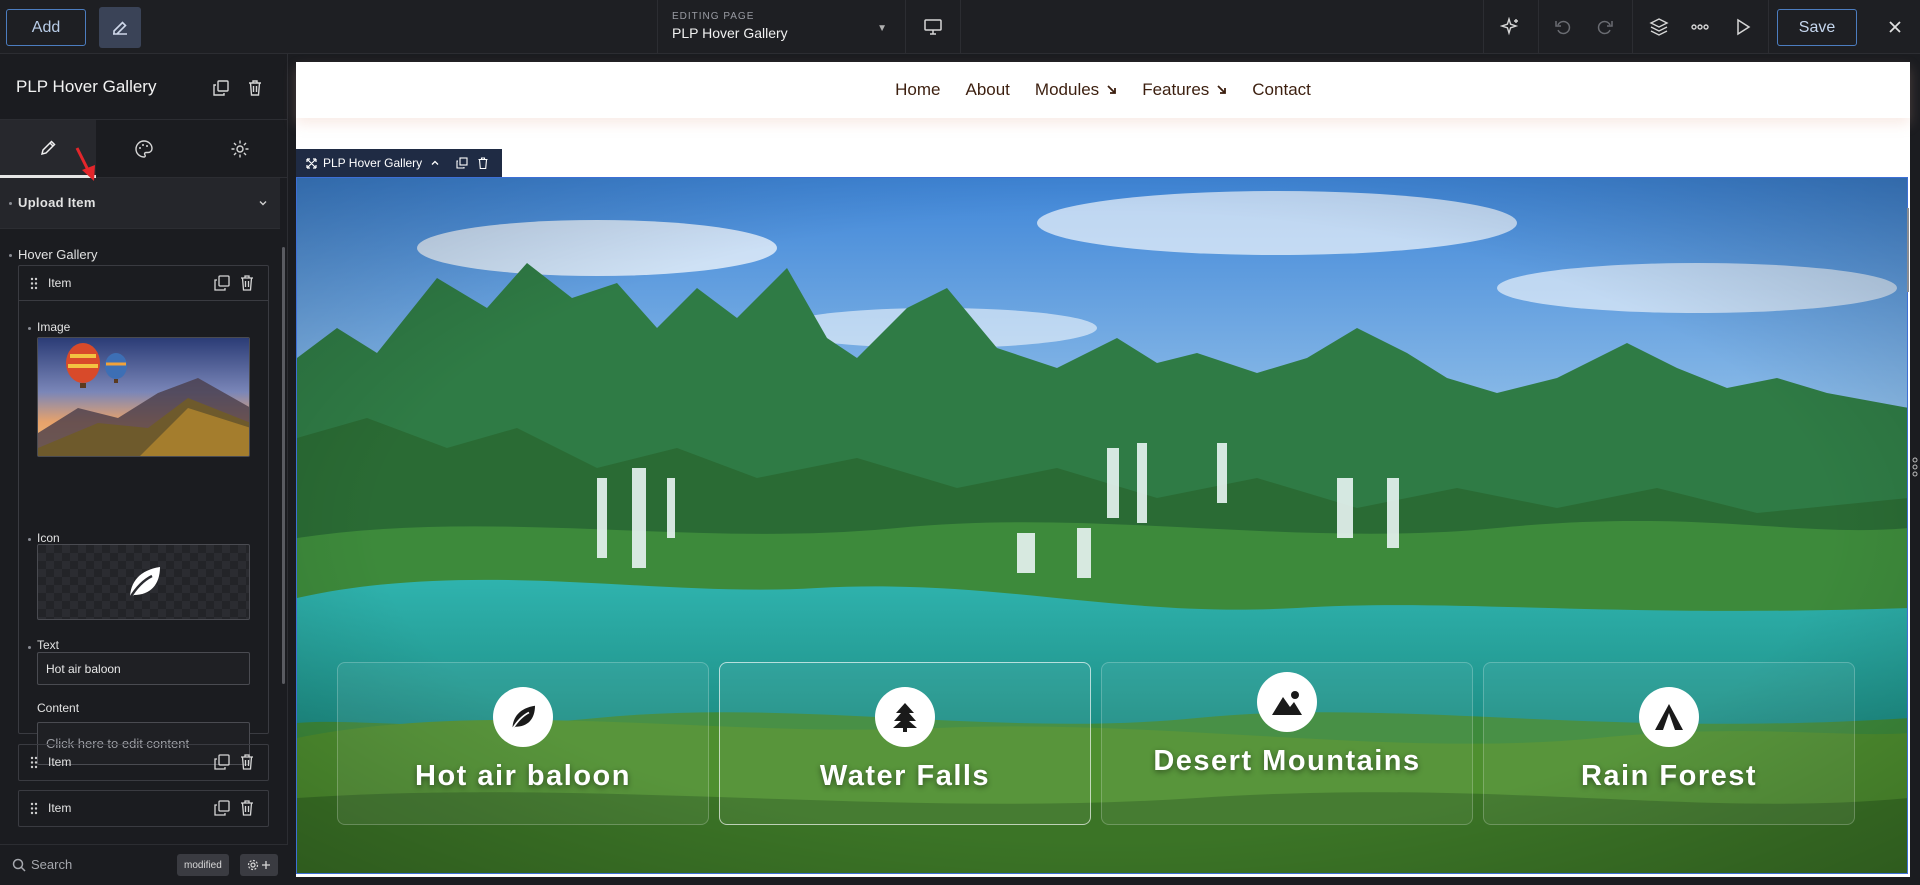 The image size is (1920, 885). I want to click on content-field-label: Content, so click(58, 708).